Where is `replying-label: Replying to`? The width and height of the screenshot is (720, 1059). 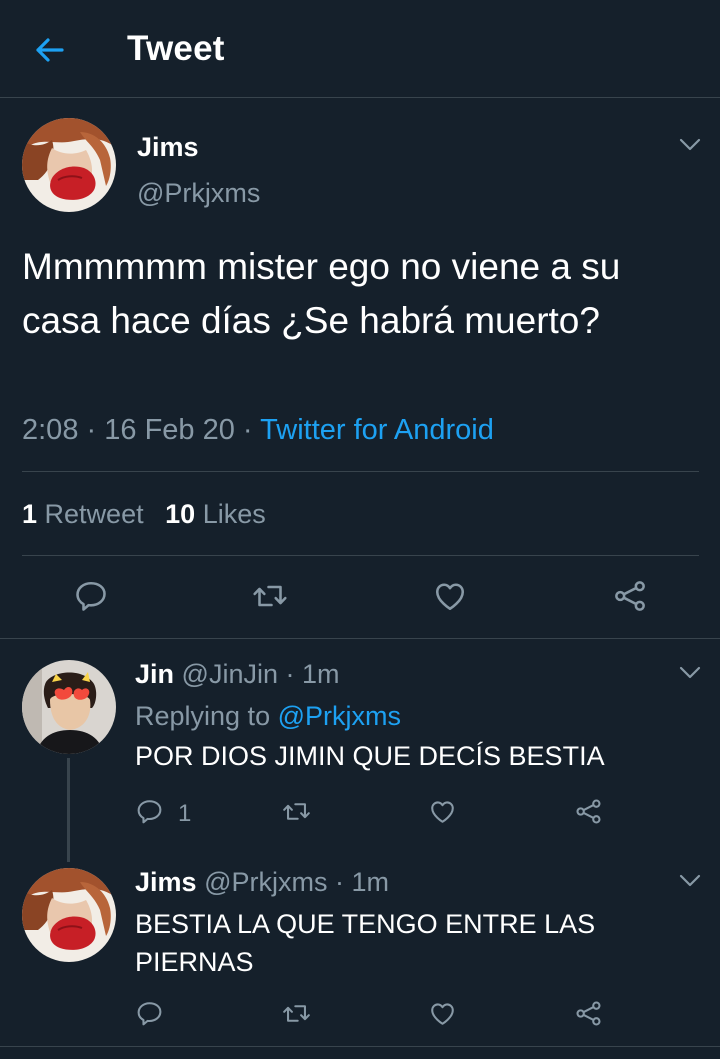 replying-label: Replying to is located at coordinates (203, 716).